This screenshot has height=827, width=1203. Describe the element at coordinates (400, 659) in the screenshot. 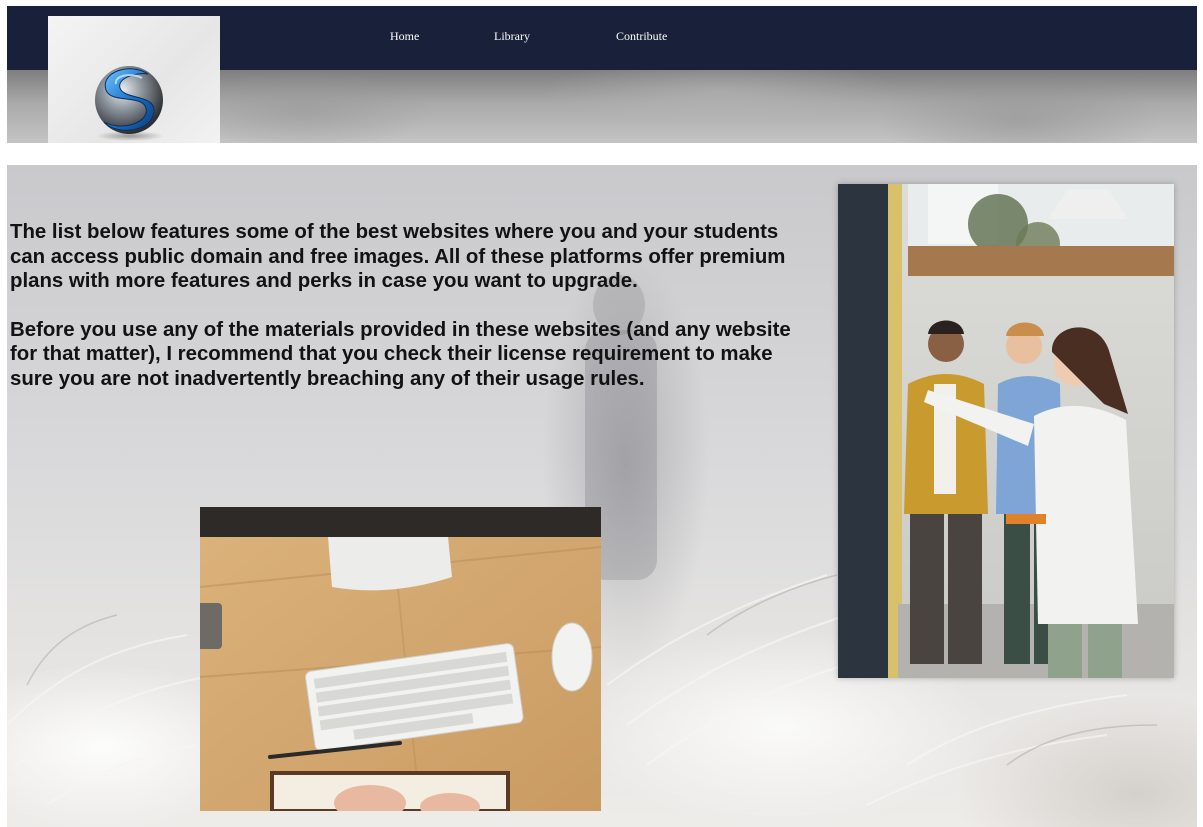

I see `desk-keyboard-photo` at that location.